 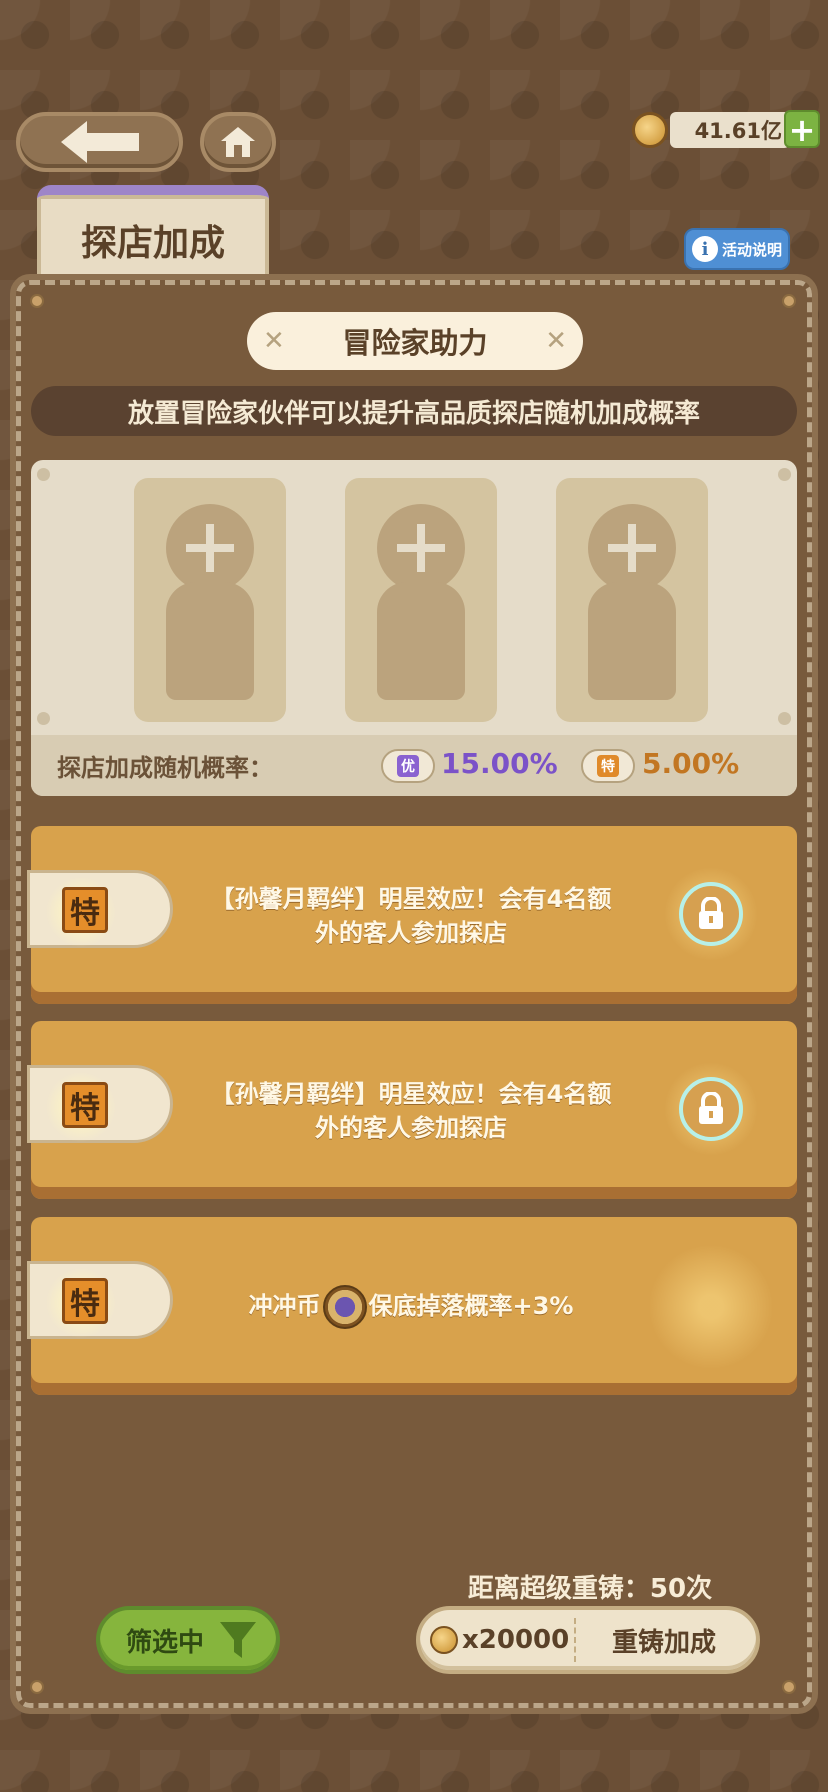 What do you see at coordinates (408, 766) in the screenshot?
I see `tier-excellent-badge: 优` at bounding box center [408, 766].